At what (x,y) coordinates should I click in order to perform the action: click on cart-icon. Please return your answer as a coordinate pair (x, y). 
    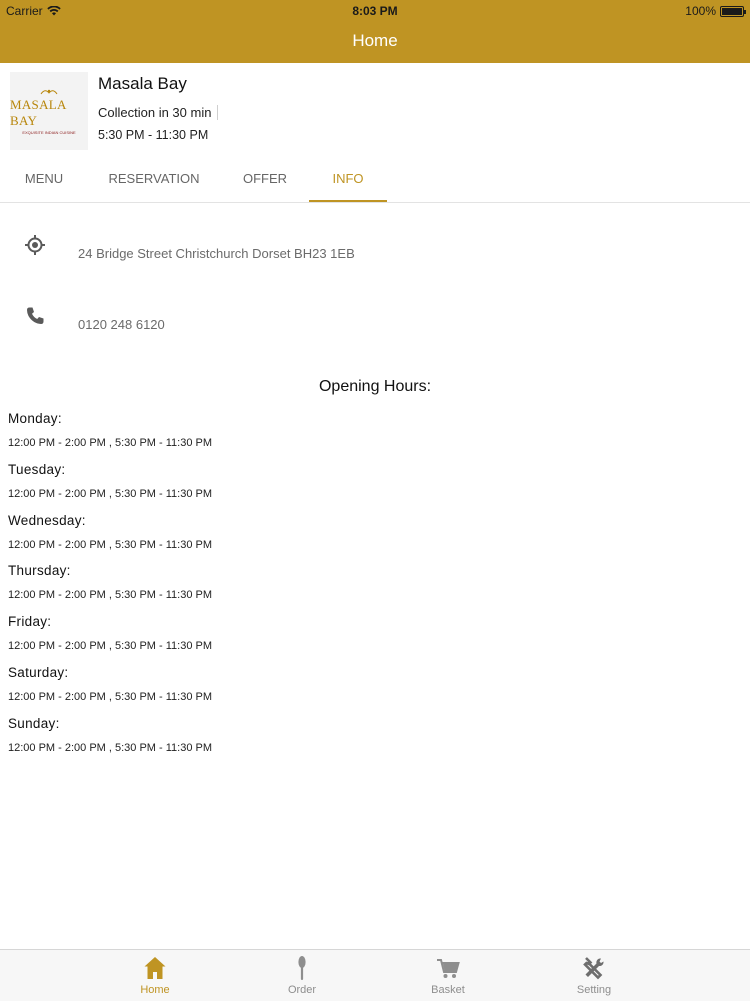
    Looking at the image, I should click on (448, 968).